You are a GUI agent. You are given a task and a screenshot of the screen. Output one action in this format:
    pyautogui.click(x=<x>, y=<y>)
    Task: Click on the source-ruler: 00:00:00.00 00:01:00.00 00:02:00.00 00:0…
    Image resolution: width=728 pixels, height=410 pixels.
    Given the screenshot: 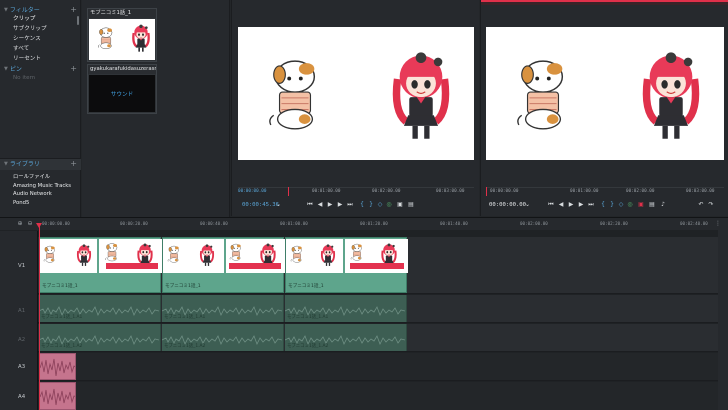 What is the action you would take?
    pyautogui.click(x=356, y=191)
    